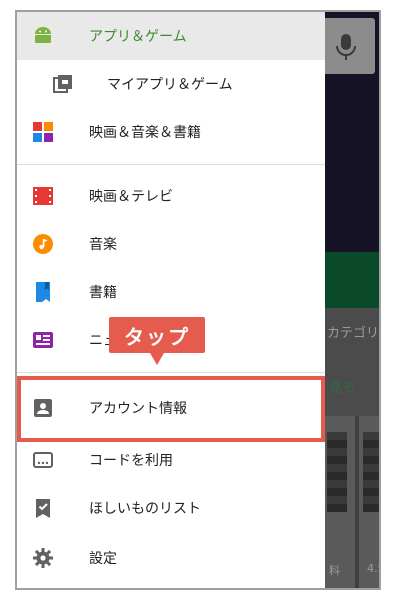 The width and height of the screenshot is (396, 600). I want to click on drawer-item-movies-tv: 映画＆テレビ, so click(171, 196).